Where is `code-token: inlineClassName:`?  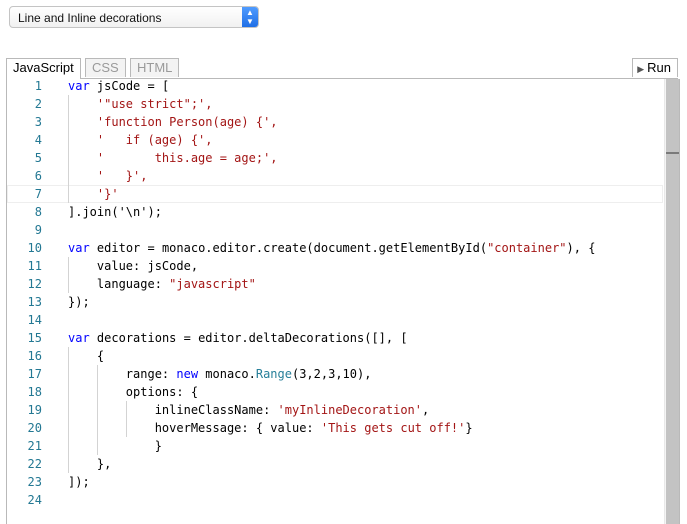 code-token: inlineClassName: is located at coordinates (173, 410).